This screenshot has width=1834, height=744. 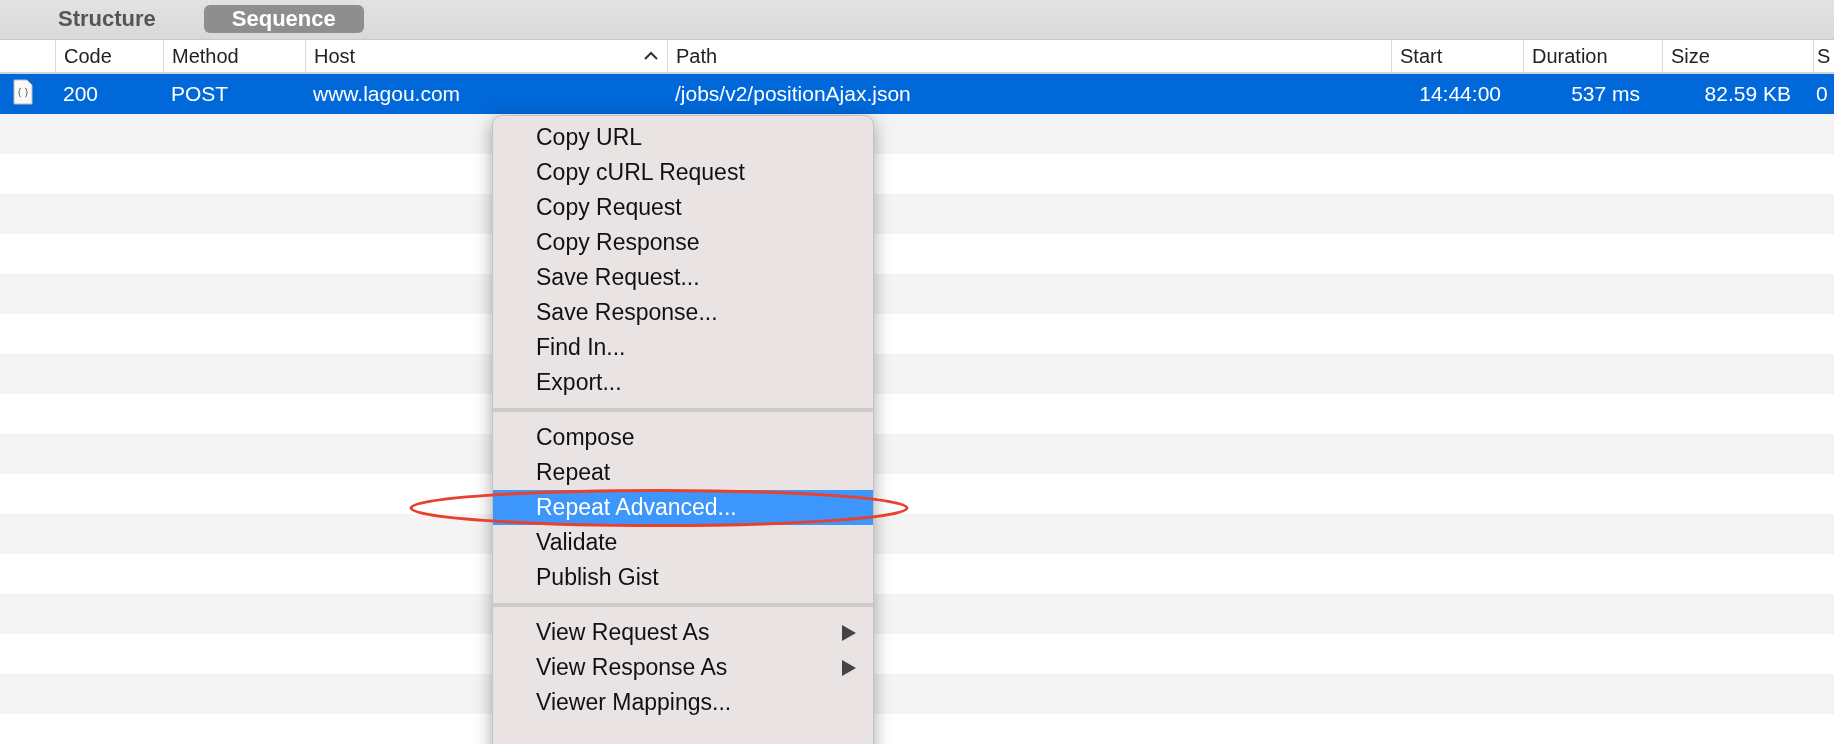 I want to click on menu-item: Copy Request, so click(x=683, y=207).